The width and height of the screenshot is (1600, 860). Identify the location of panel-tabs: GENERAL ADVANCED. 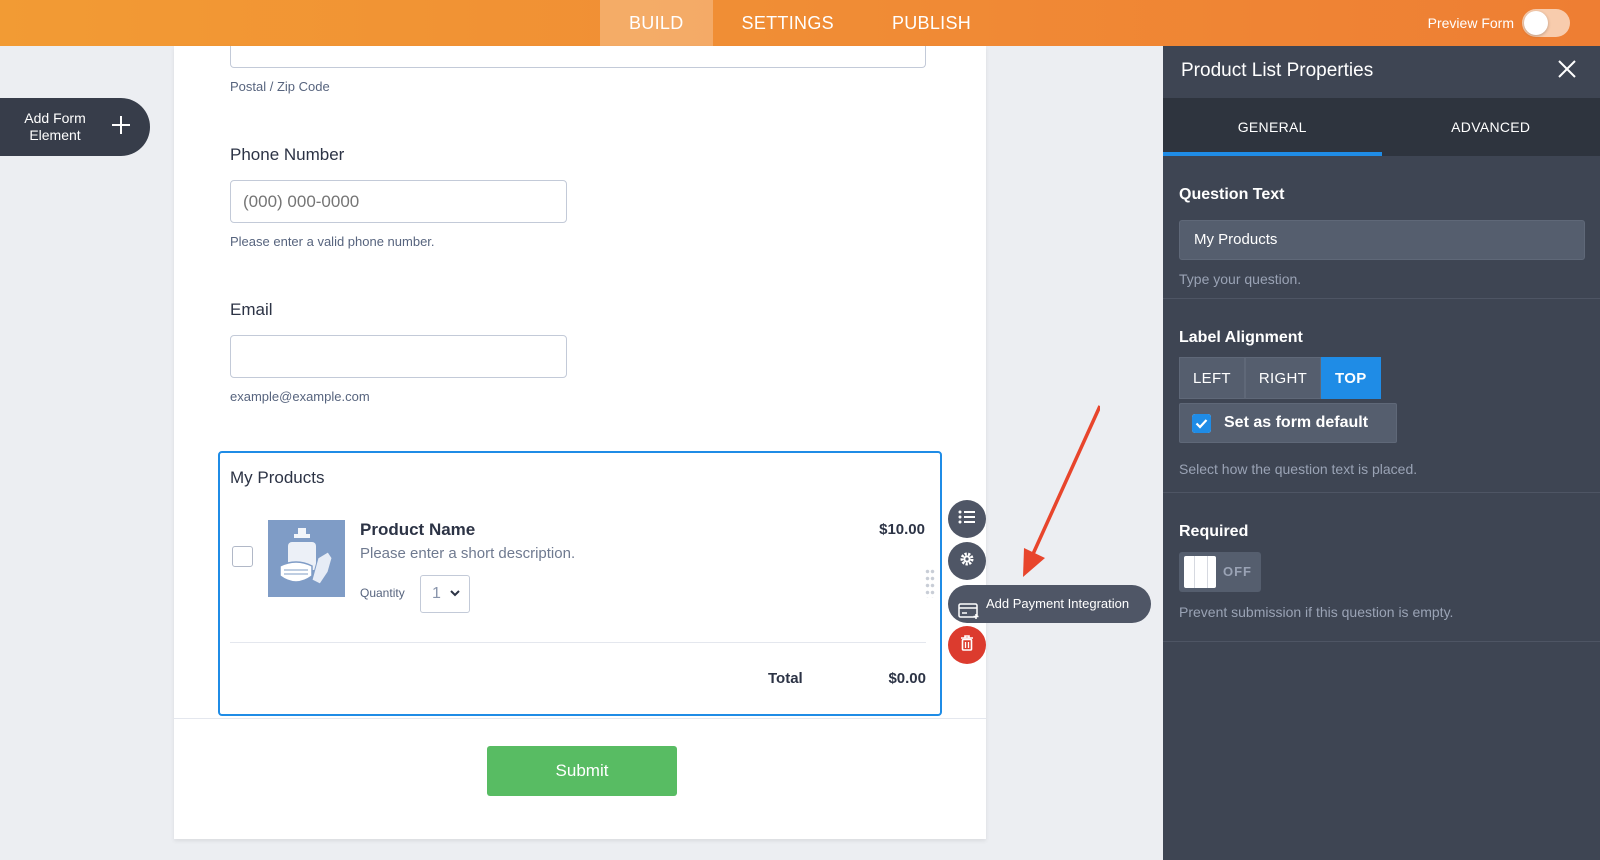
(1381, 127).